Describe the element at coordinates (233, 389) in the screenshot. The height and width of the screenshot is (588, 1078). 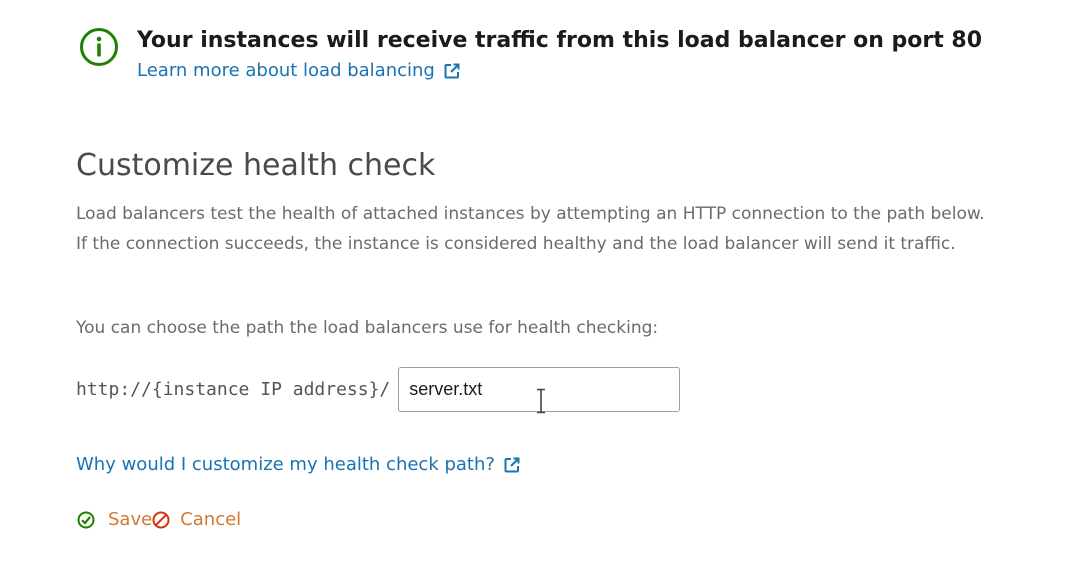
I see `path-prefix: http://{instance IP address}/` at that location.